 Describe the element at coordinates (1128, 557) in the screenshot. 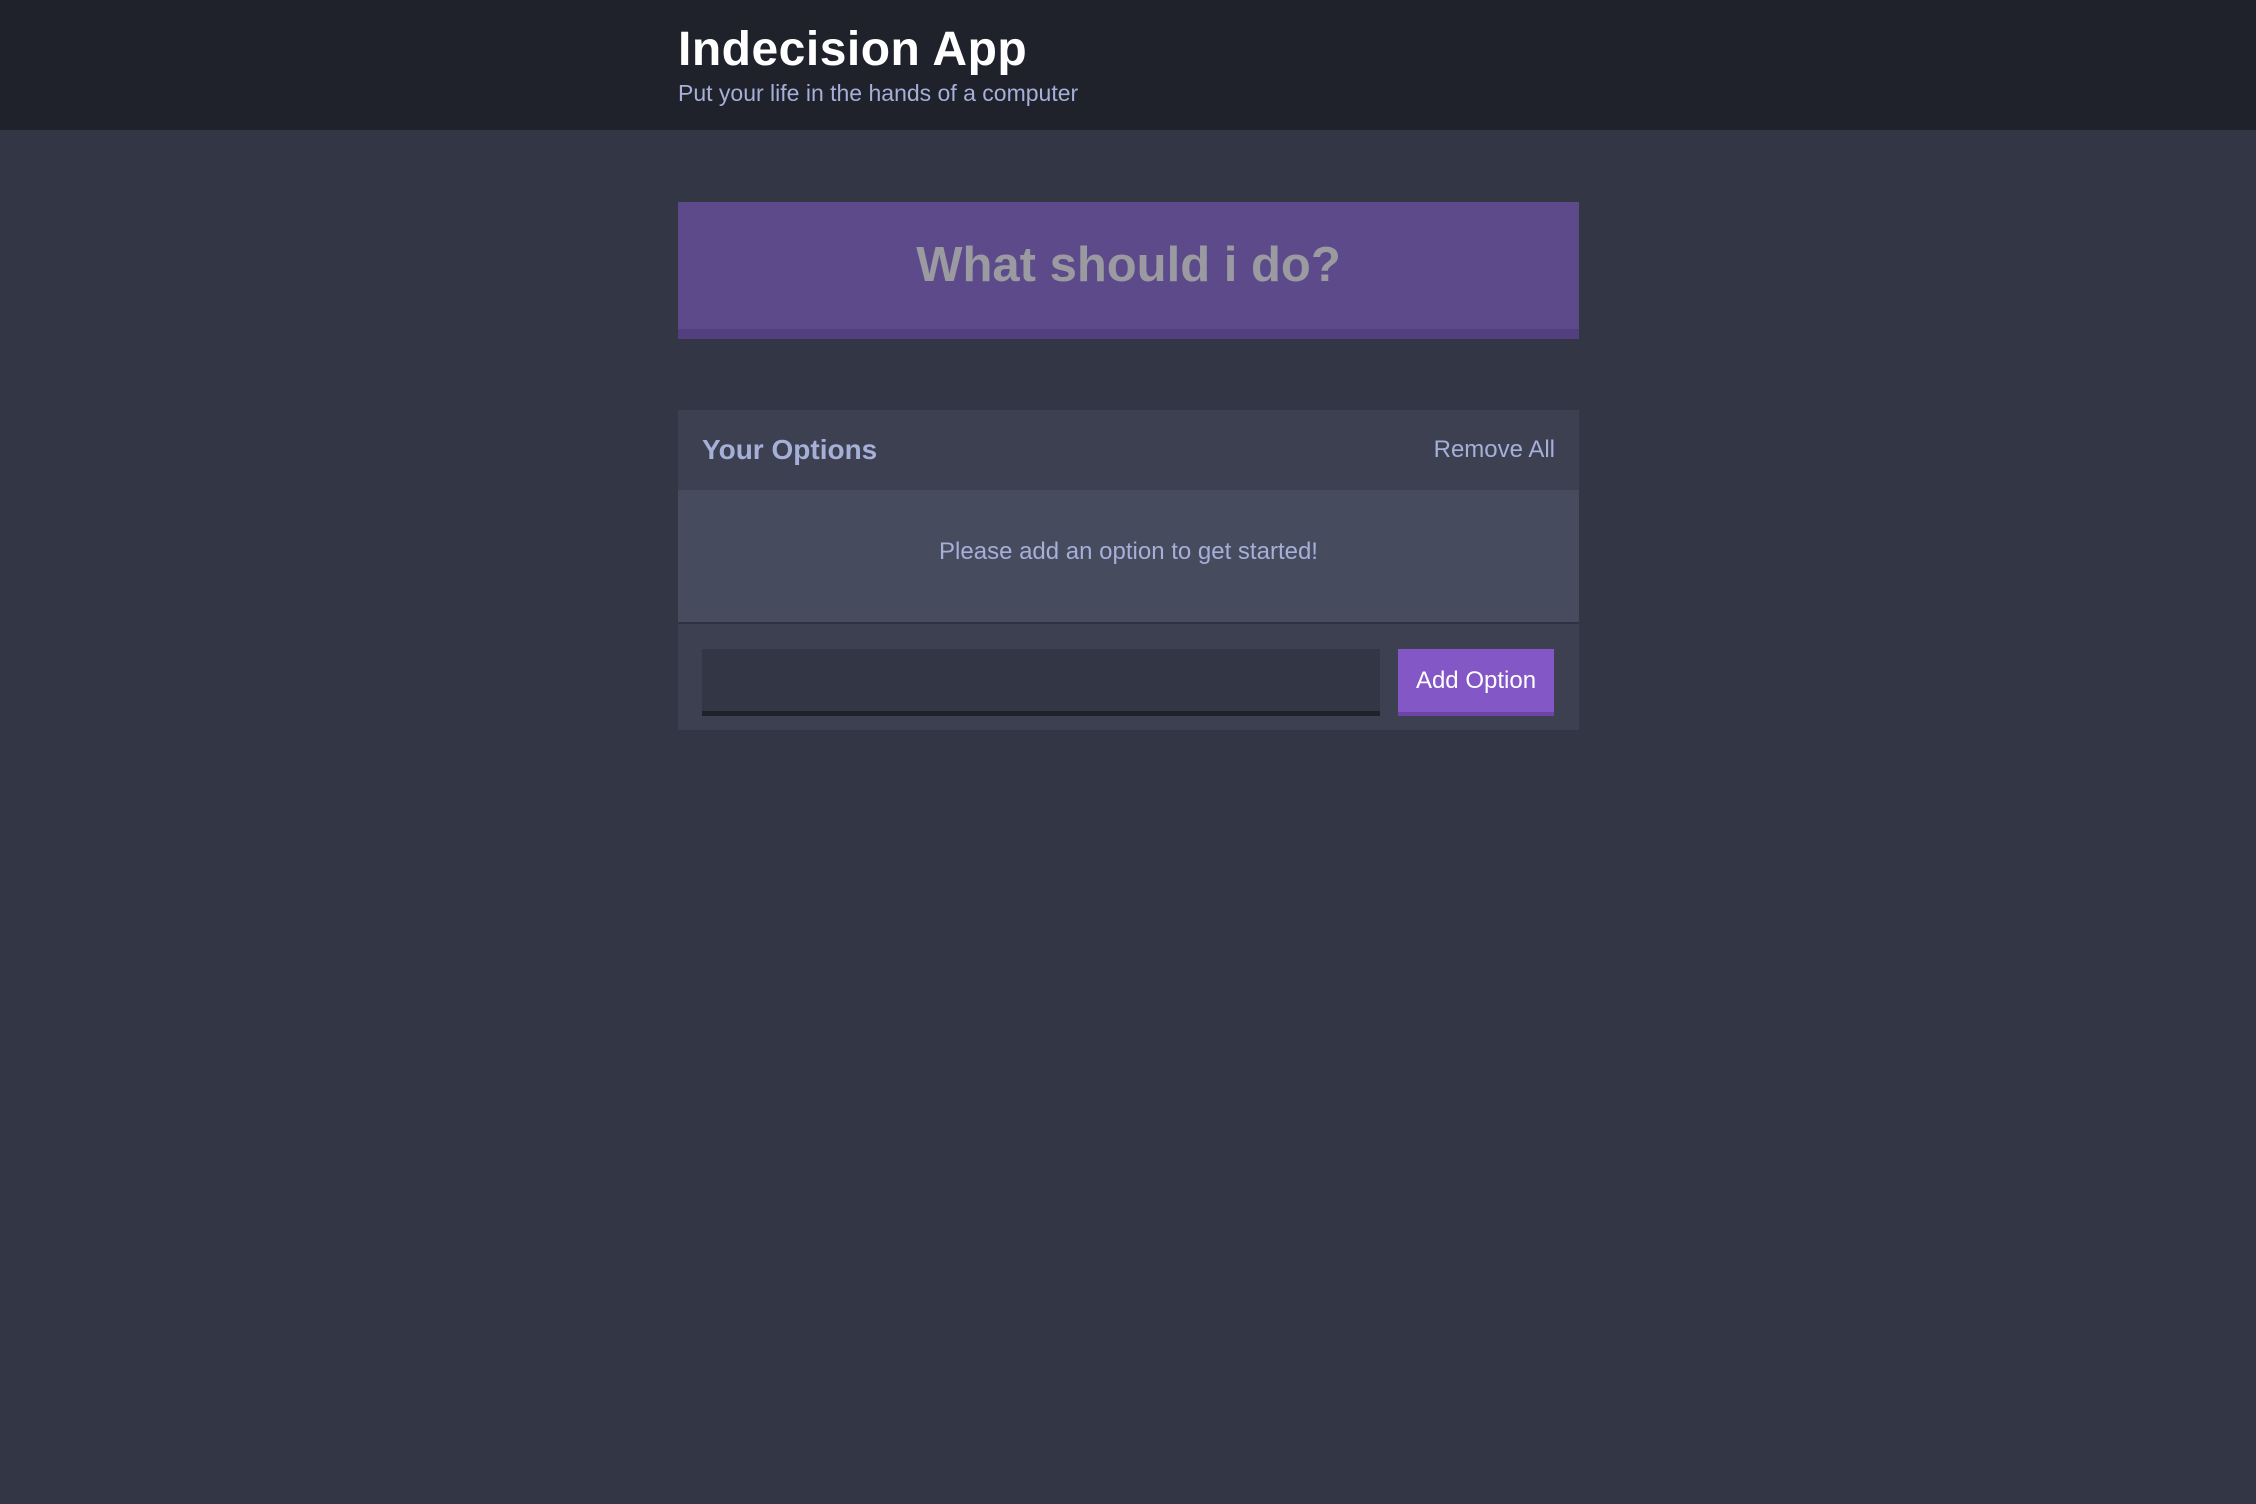

I see `empty-options-message: Please add an option to get started!` at that location.